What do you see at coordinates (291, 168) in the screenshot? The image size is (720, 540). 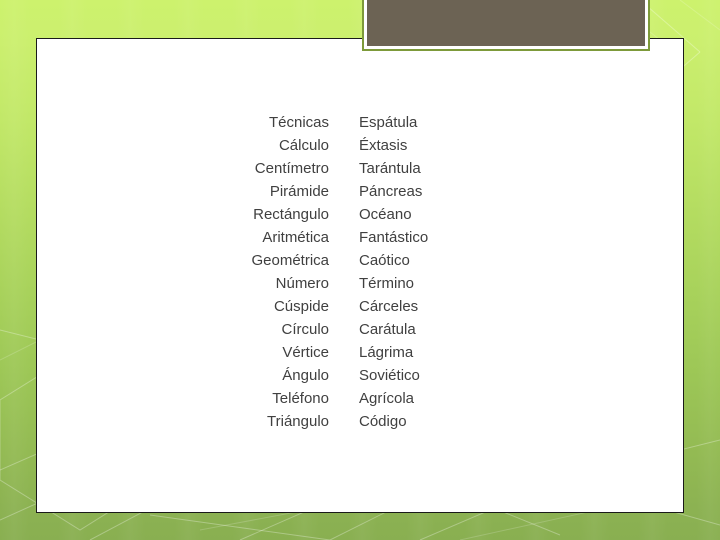 I see `word-left: Centímetro` at bounding box center [291, 168].